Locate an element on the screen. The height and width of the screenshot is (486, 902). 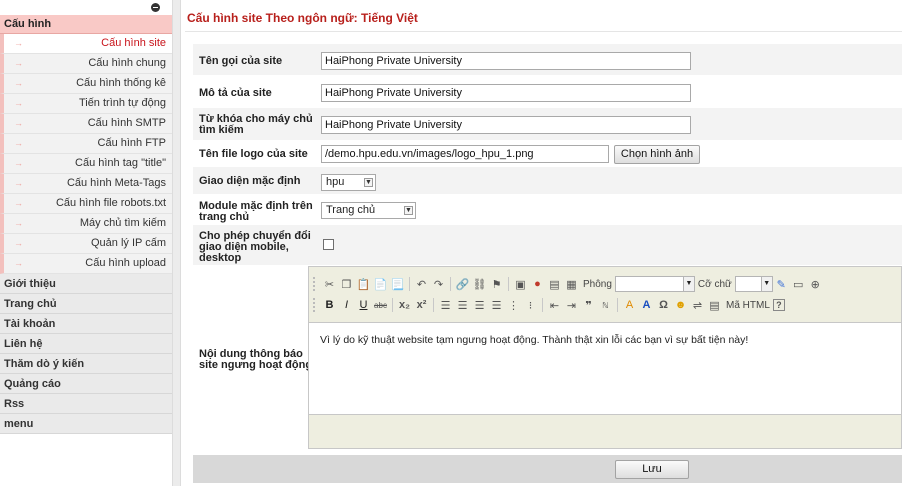
underline-icon: U is located at coordinates (363, 305).